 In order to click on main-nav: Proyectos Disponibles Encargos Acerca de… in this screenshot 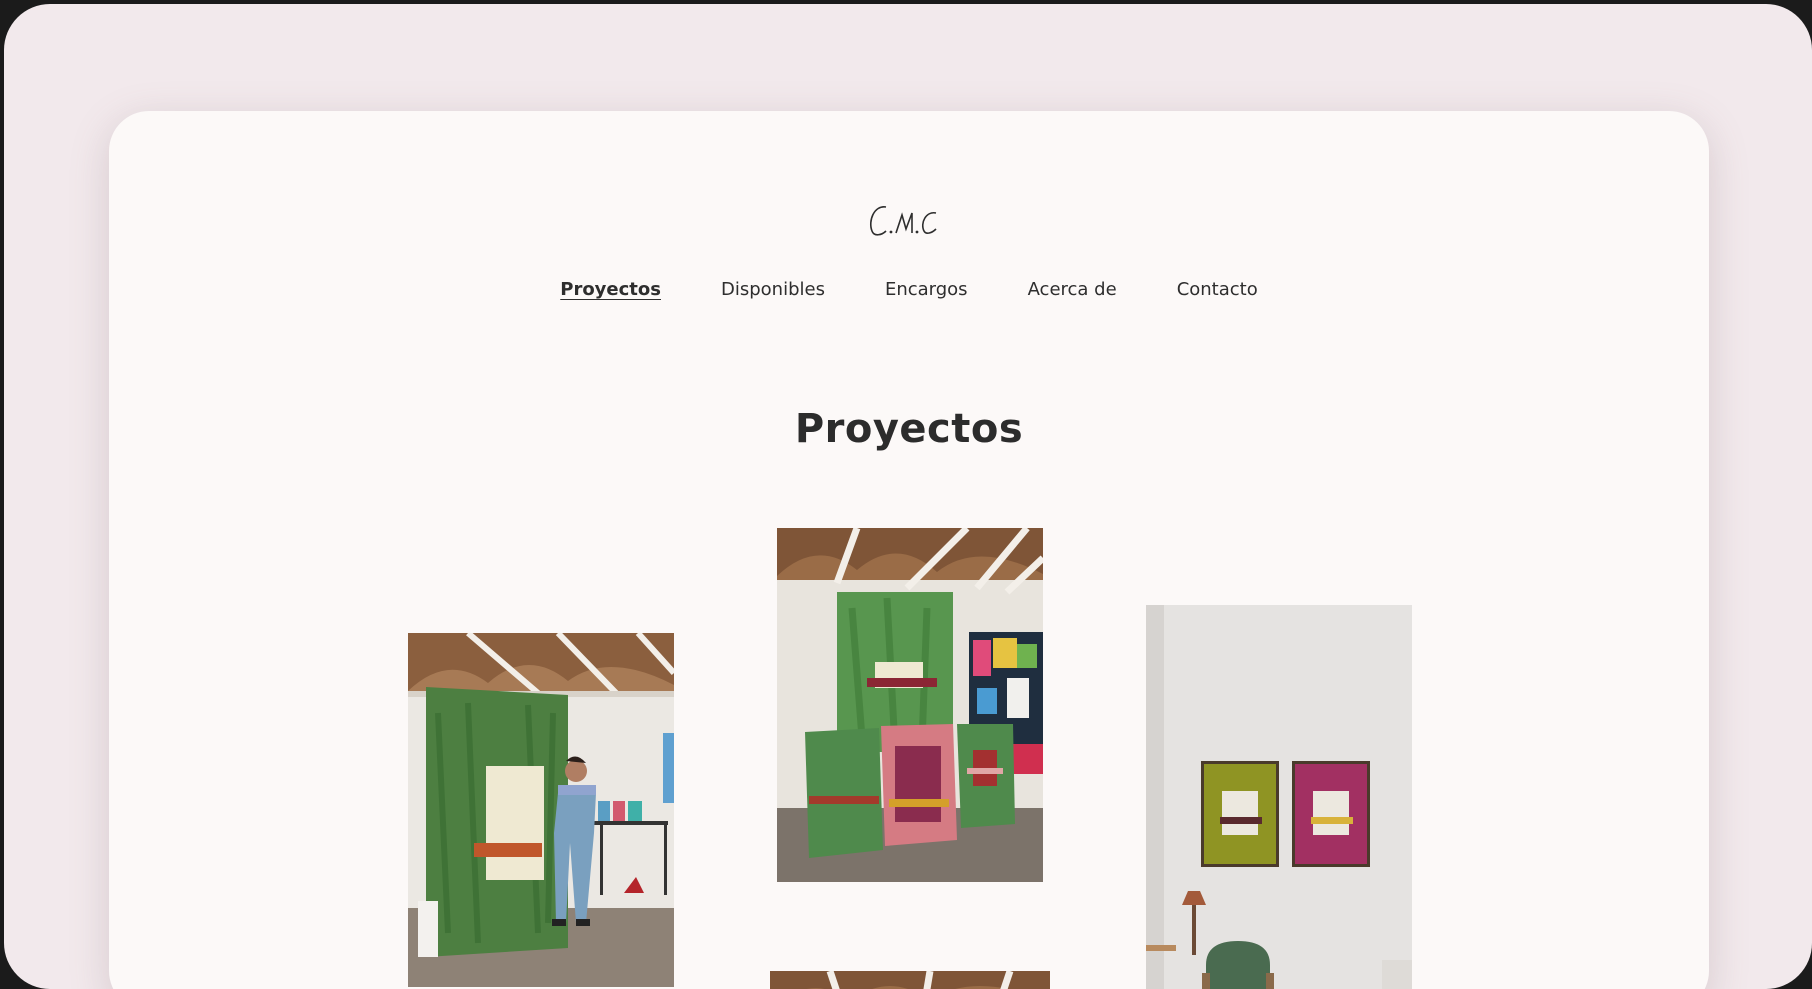, I will do `click(909, 289)`.